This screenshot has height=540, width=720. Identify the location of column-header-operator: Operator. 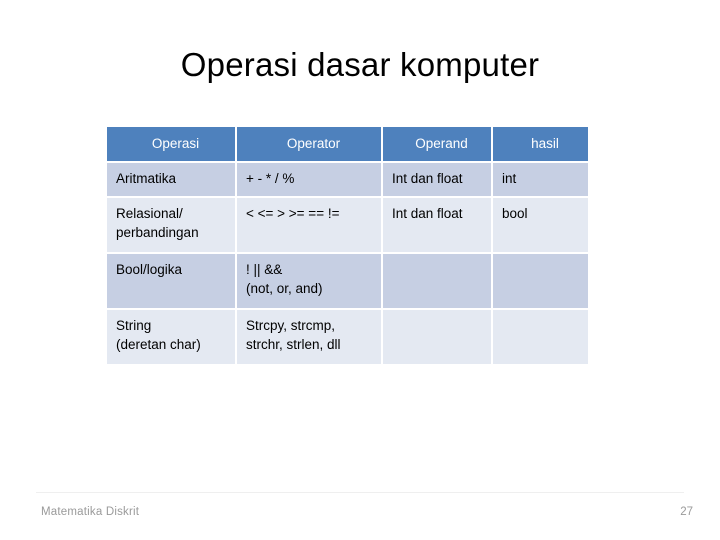
(310, 144).